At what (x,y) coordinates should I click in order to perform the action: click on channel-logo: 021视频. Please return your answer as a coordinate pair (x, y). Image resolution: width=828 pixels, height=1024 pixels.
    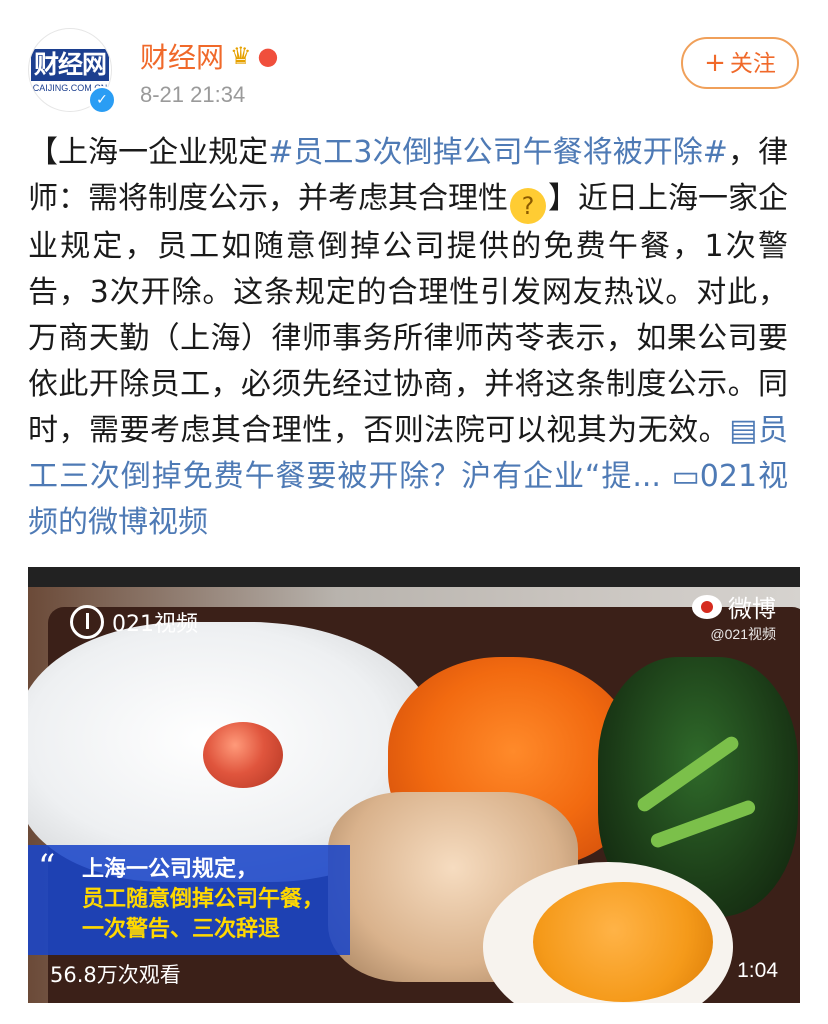
    Looking at the image, I should click on (134, 622).